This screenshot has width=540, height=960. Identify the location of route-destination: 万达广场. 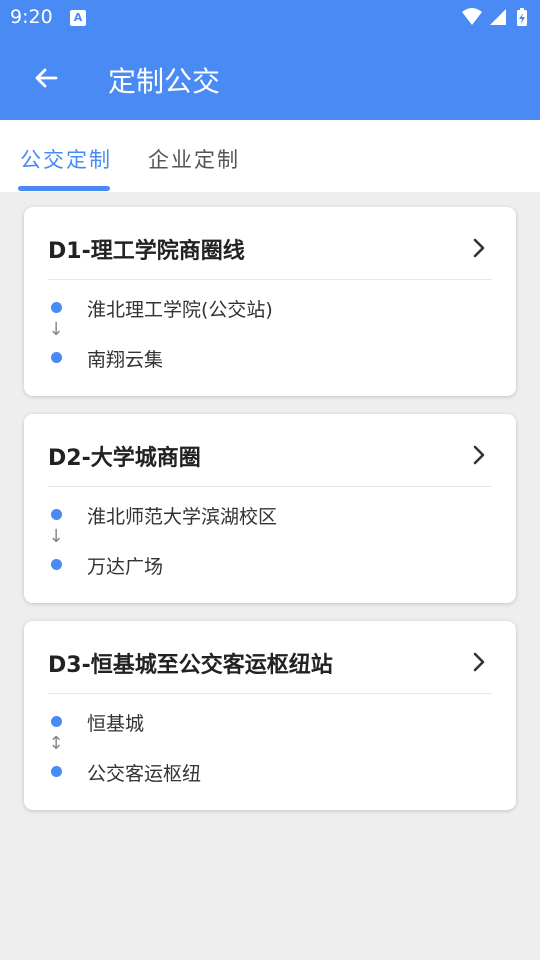
(125, 567).